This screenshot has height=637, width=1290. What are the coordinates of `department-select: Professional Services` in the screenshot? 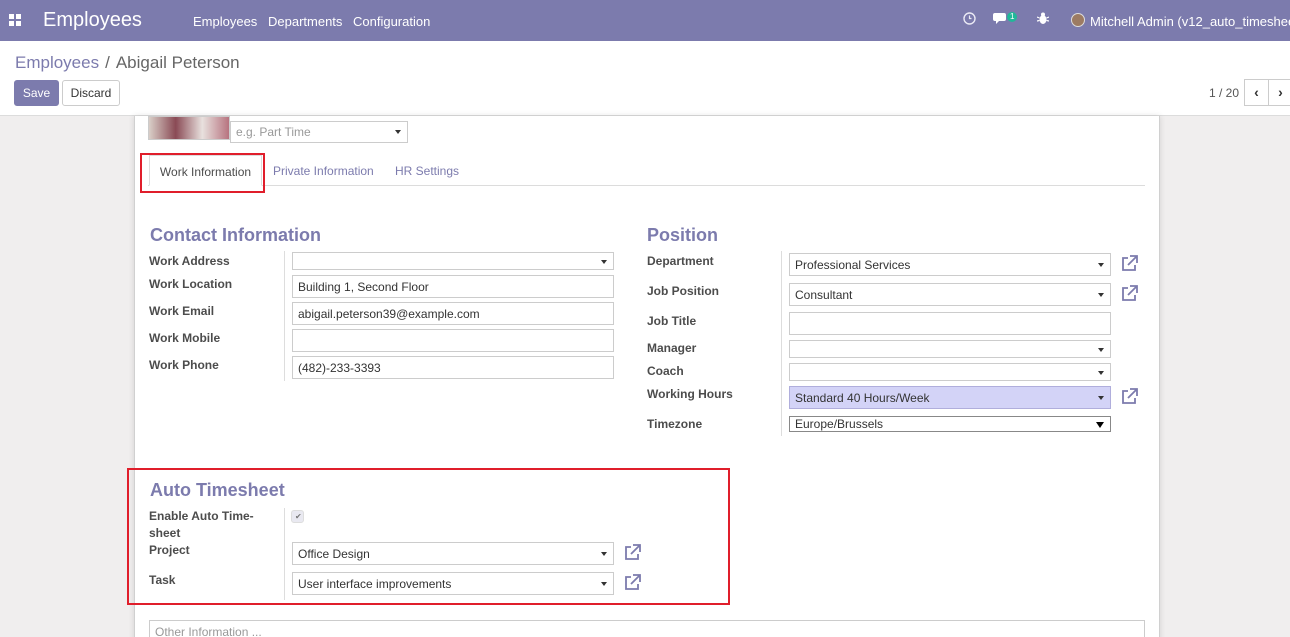 It's located at (950, 264).